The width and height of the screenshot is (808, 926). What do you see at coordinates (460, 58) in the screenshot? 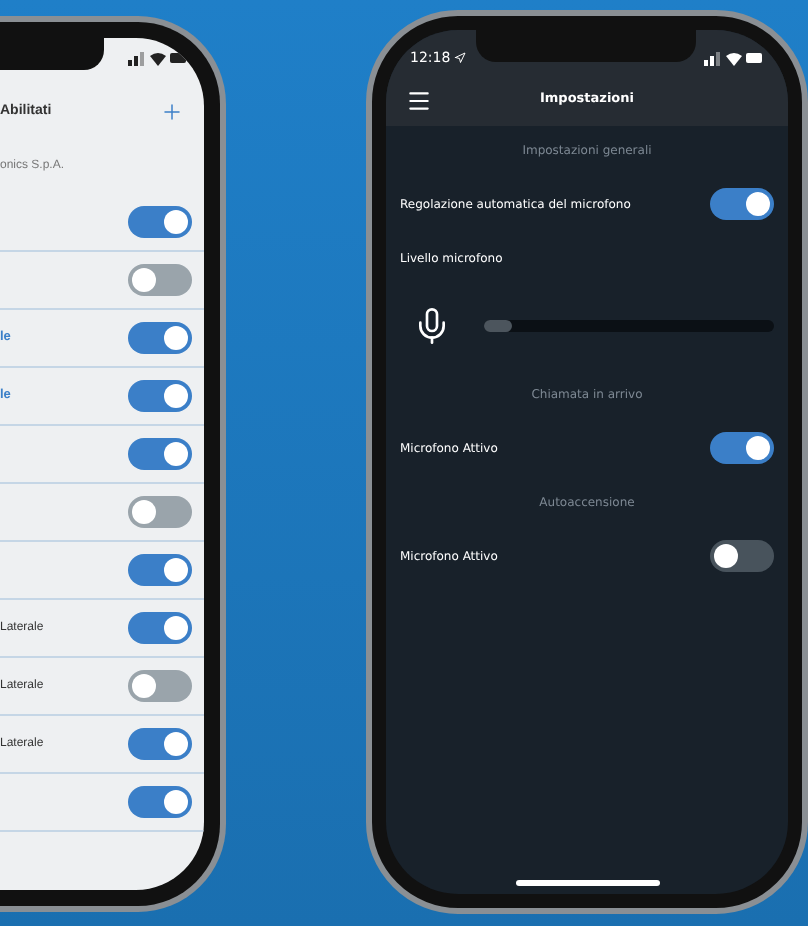
I see `location-arrow-icon` at bounding box center [460, 58].